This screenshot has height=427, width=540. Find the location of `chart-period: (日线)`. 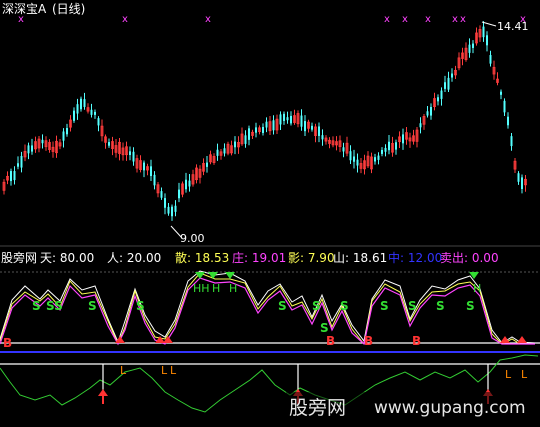

chart-period: (日线) is located at coordinates (68, 9).